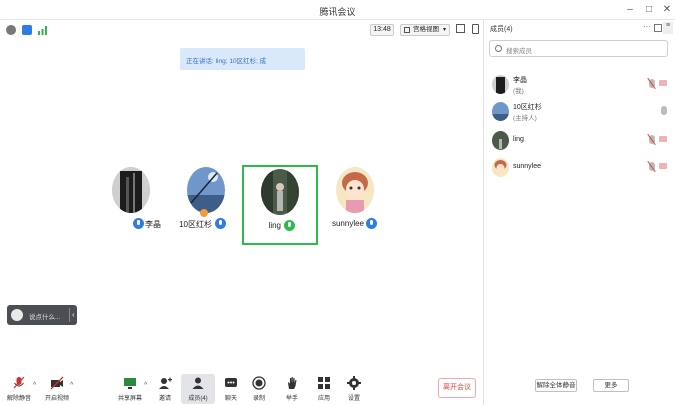  Describe the element at coordinates (204, 213) in the screenshot. I see `host-badge-icon` at that location.